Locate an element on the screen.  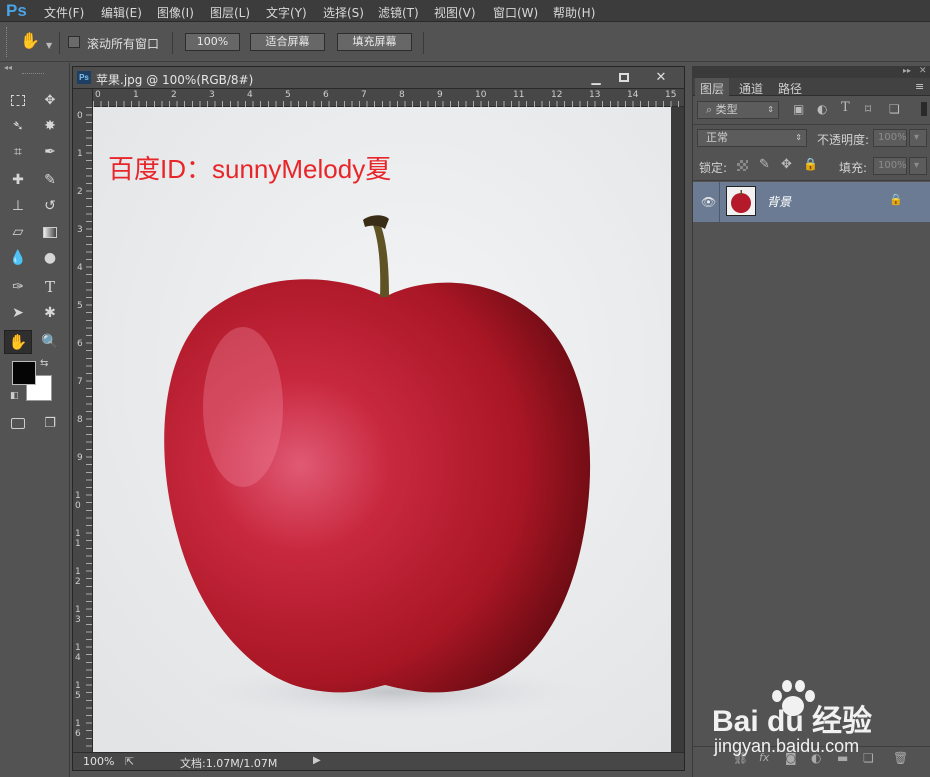
filter-adjust-icon: ◐ is located at coordinates (822, 109).